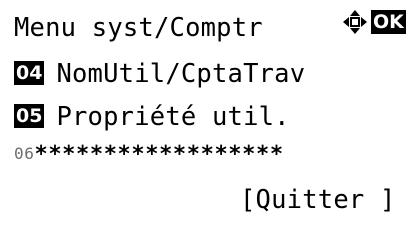  What do you see at coordinates (159, 154) in the screenshot?
I see `partial-row-asterisks: ******************` at bounding box center [159, 154].